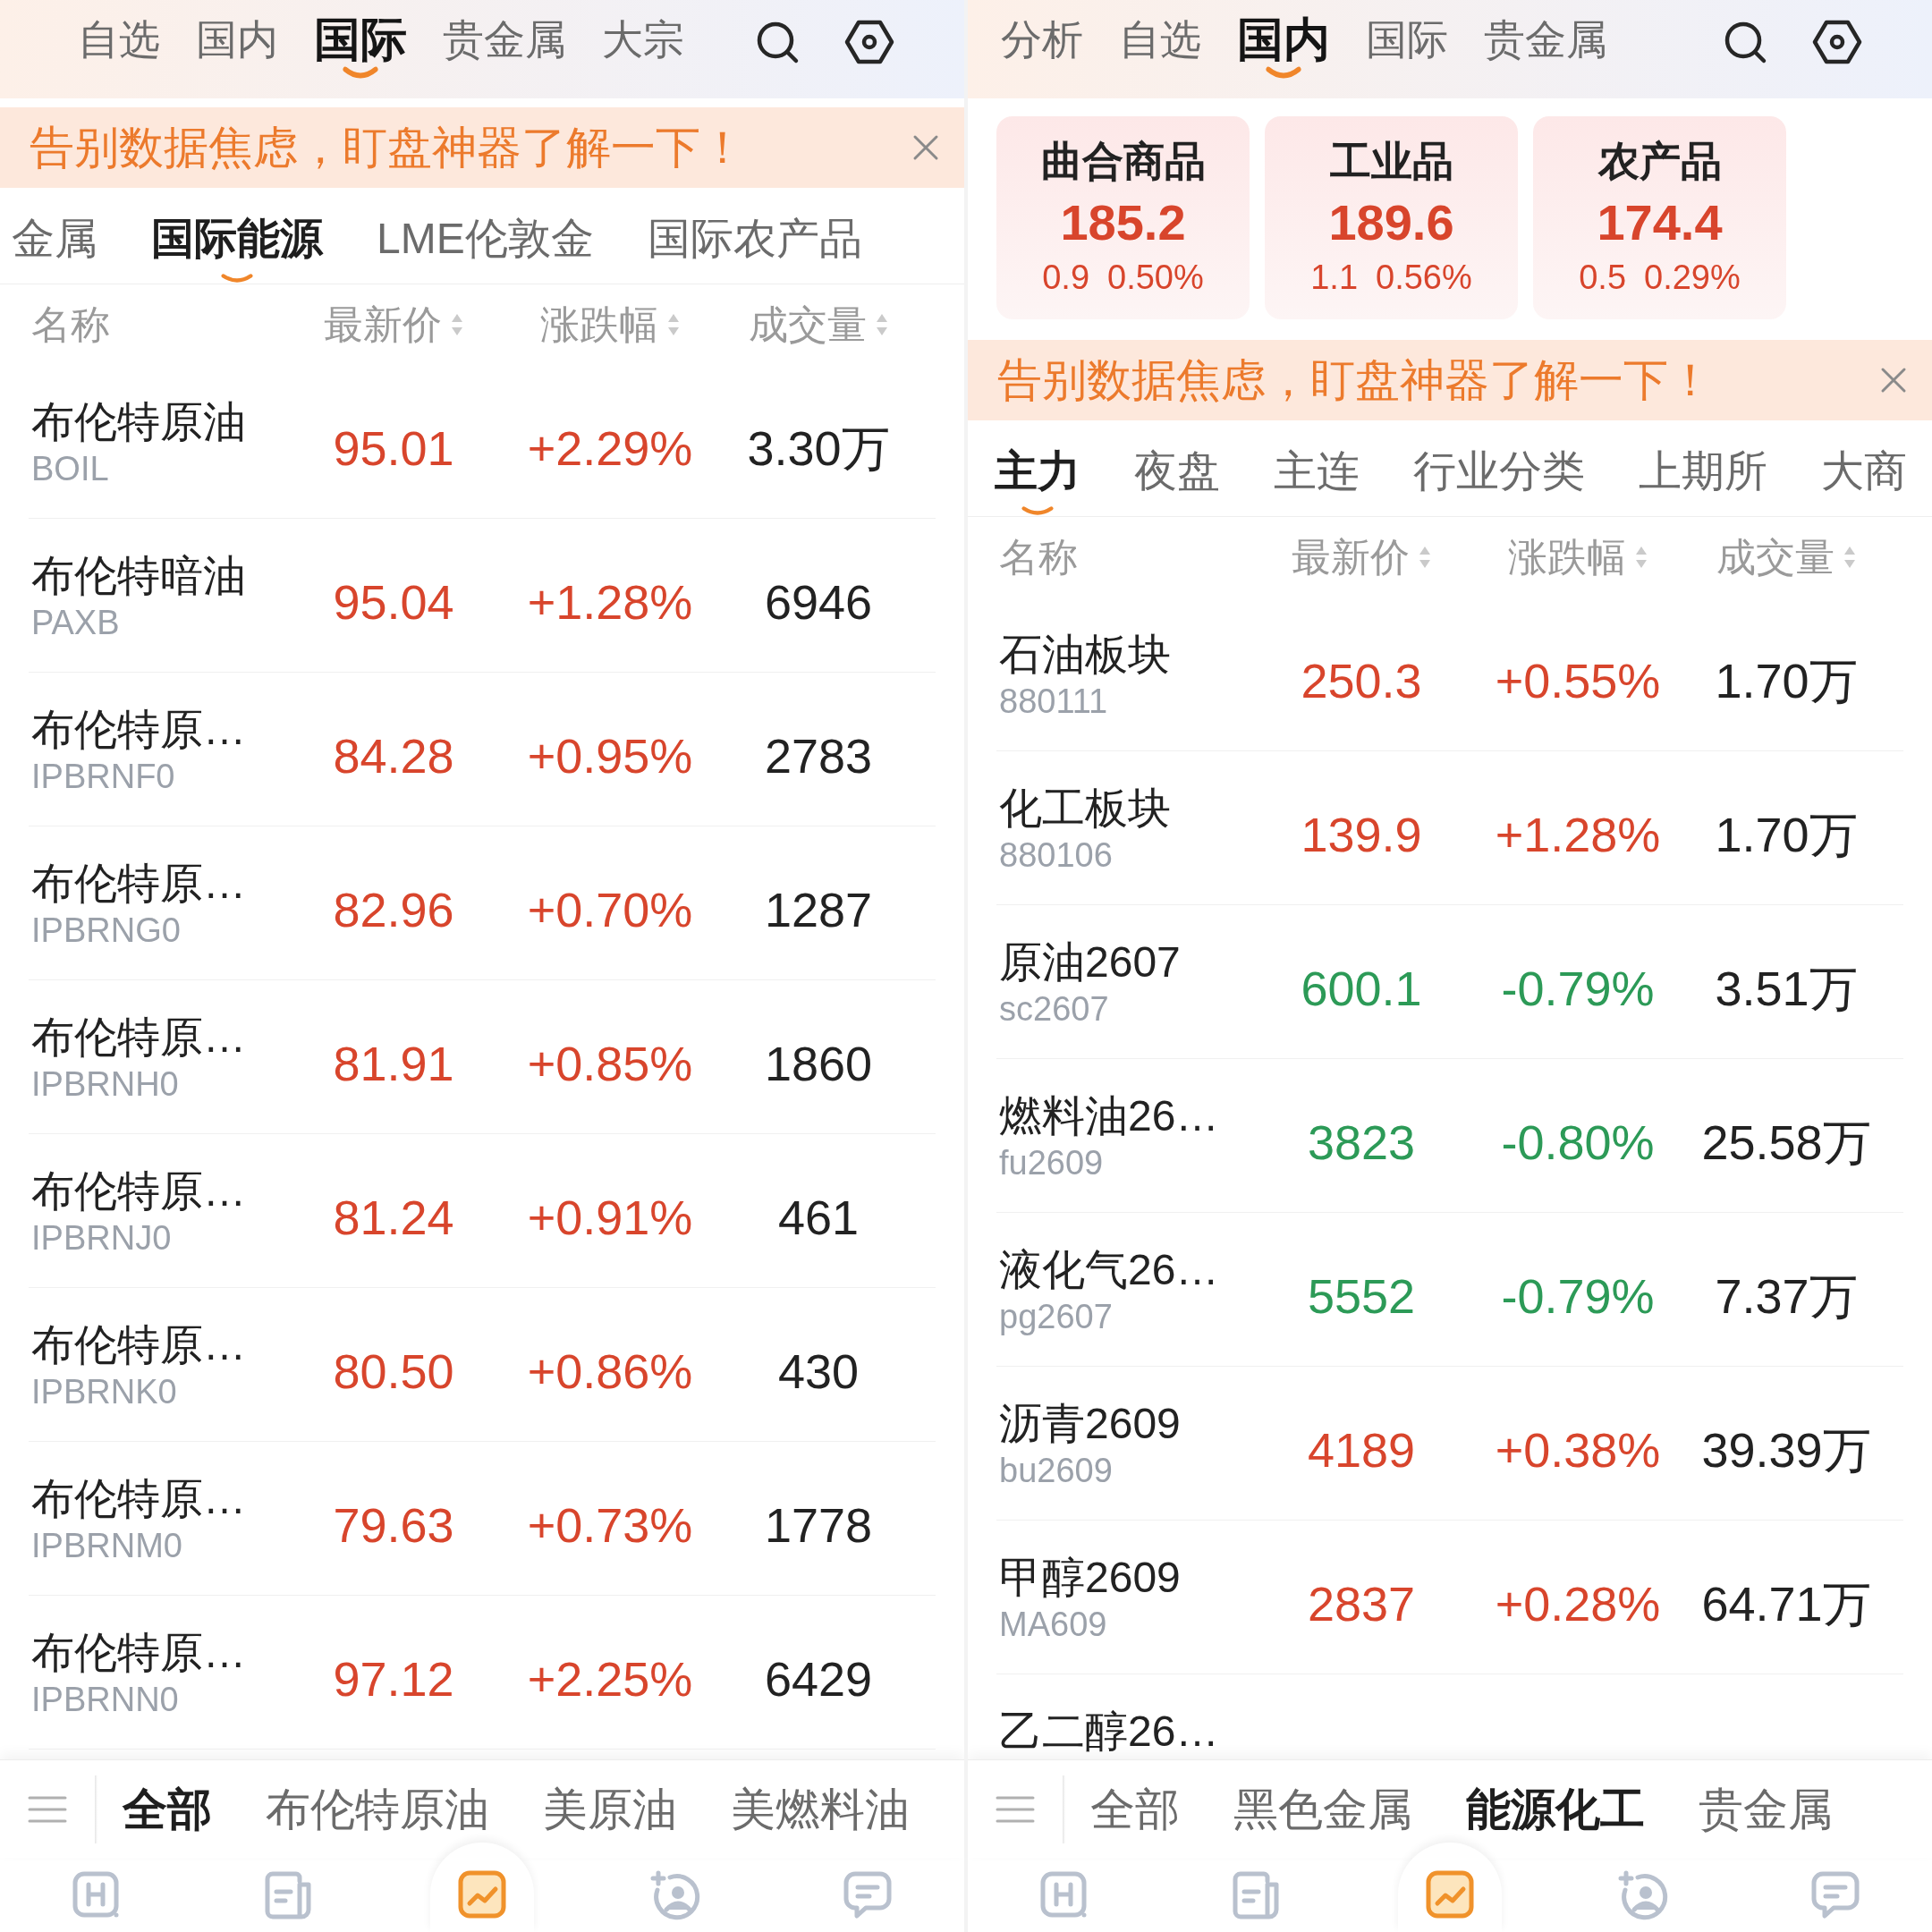 The width and height of the screenshot is (1932, 1932). What do you see at coordinates (1177, 468) in the screenshot?
I see `sub-tab: 夜盘` at bounding box center [1177, 468].